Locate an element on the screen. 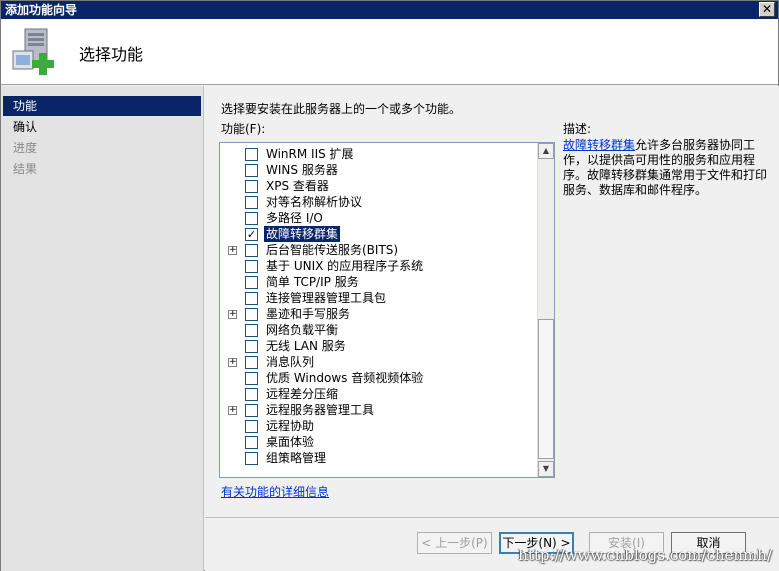 The width and height of the screenshot is (779, 571). nav-step-features: 功能 is located at coordinates (102, 106).